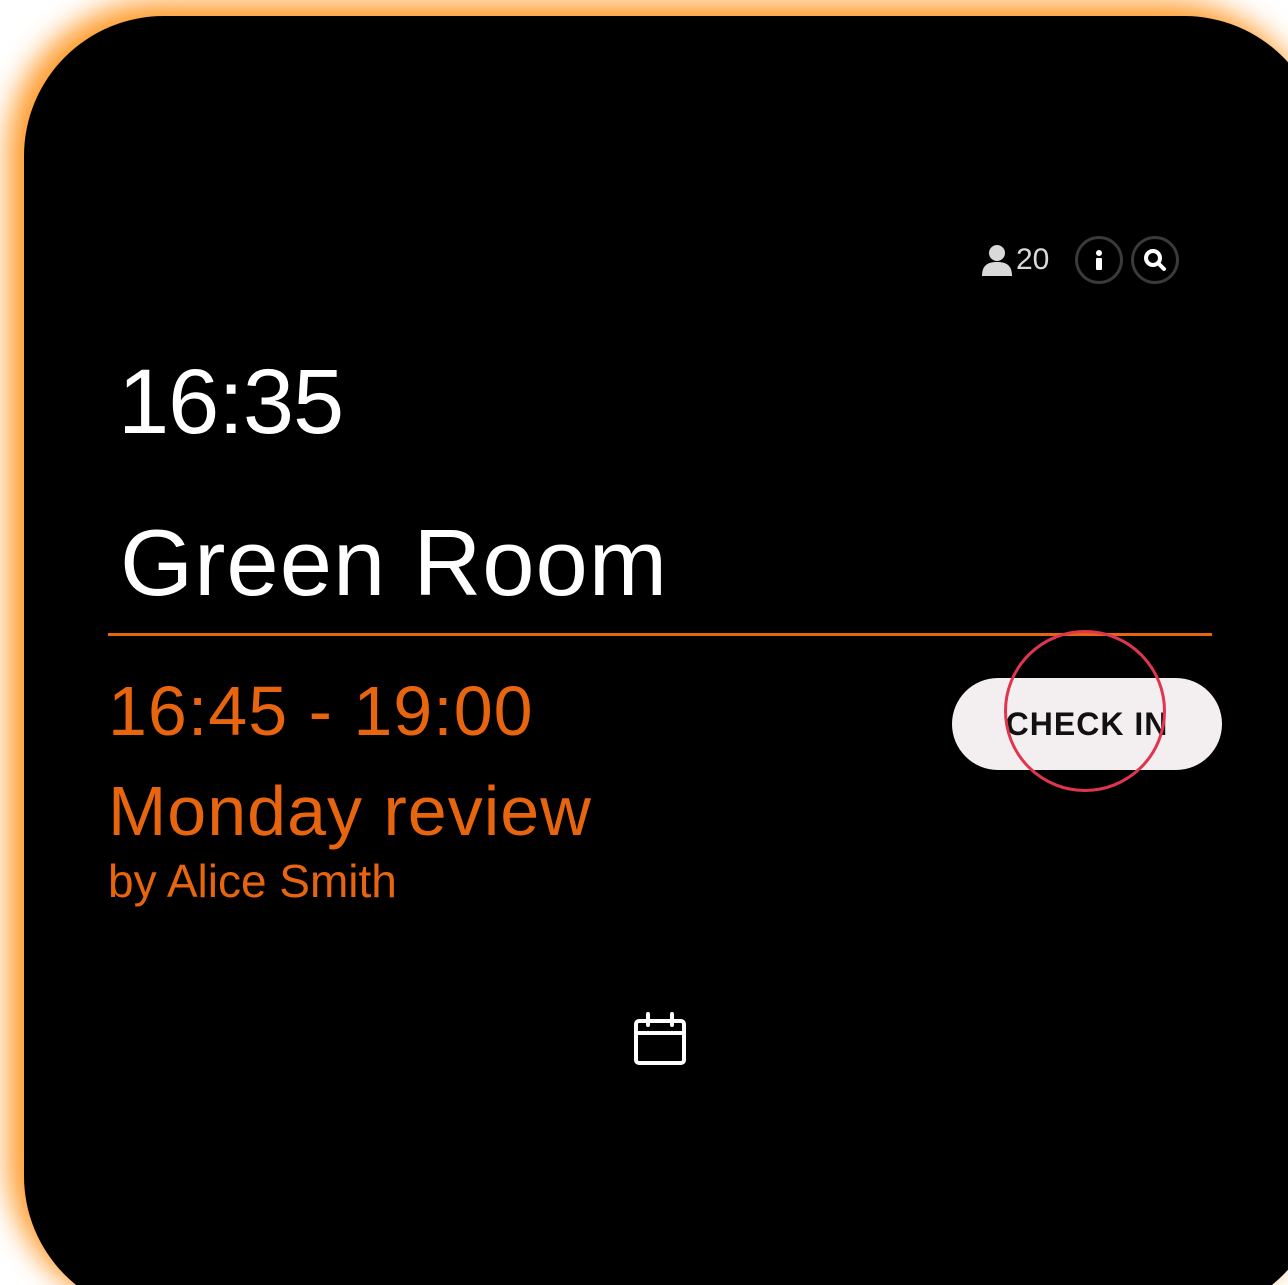  What do you see at coordinates (997, 260) in the screenshot?
I see `person-icon` at bounding box center [997, 260].